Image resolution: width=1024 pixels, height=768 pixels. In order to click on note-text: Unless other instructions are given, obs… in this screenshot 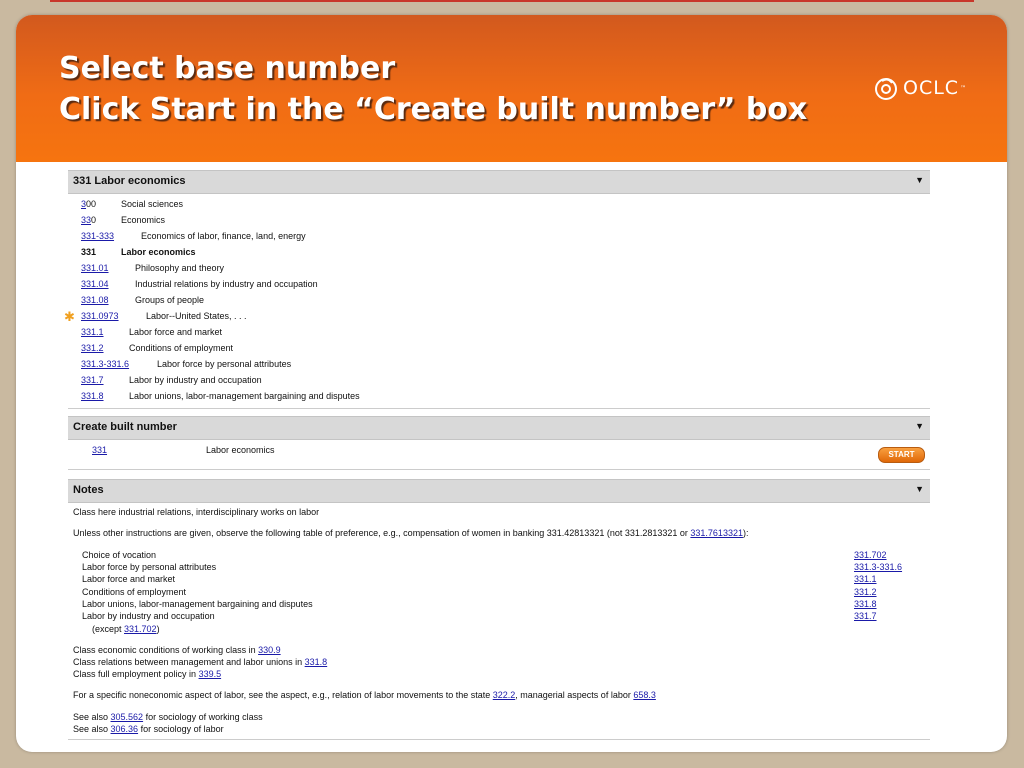, I will do `click(382, 533)`.